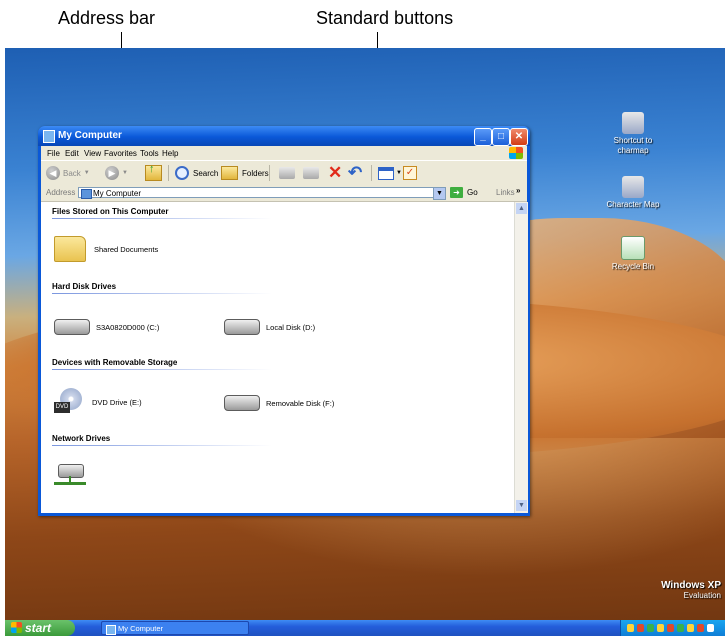 The width and height of the screenshot is (725, 636). Describe the element at coordinates (279, 403) in the screenshot. I see `drive-item-f: Removable Disk (F:)` at that location.